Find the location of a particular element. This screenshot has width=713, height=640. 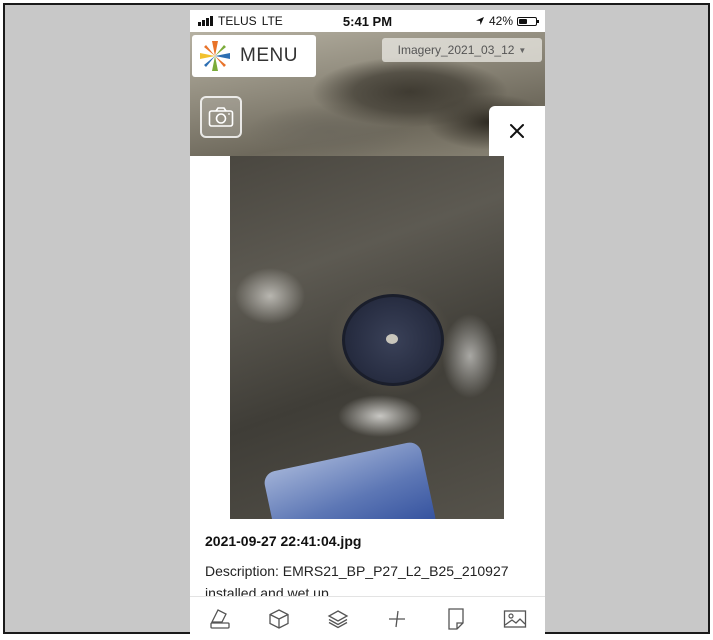

close-icon is located at coordinates (517, 131).